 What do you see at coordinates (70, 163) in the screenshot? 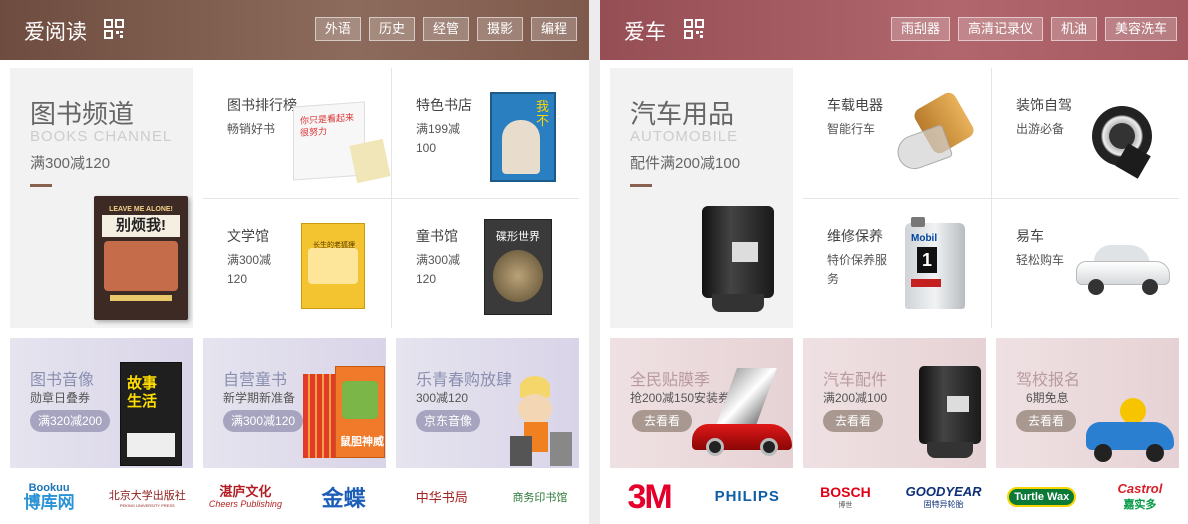
I see `books-channel-promo: 满300减120` at bounding box center [70, 163].